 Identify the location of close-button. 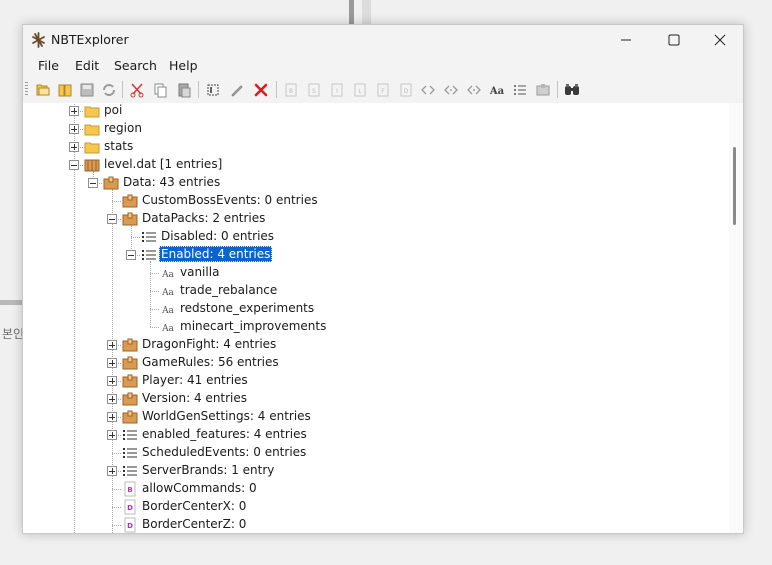
(720, 40).